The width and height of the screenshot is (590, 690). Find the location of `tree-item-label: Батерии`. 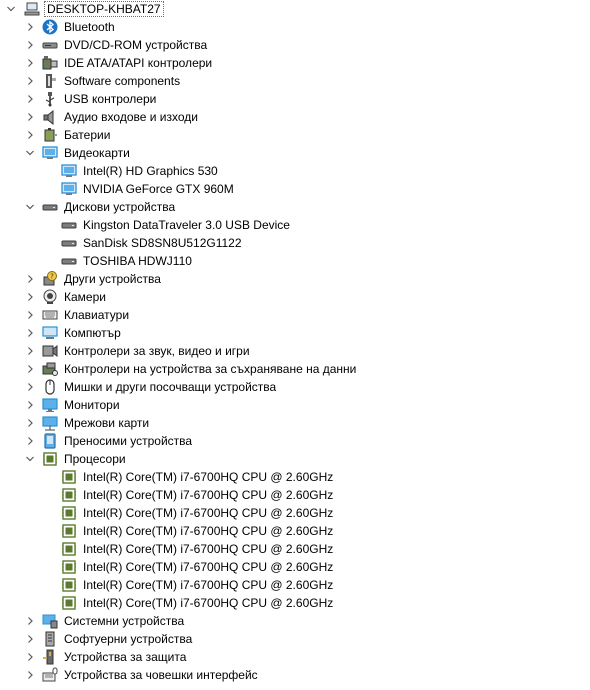

tree-item-label: Батерии is located at coordinates (87, 135).